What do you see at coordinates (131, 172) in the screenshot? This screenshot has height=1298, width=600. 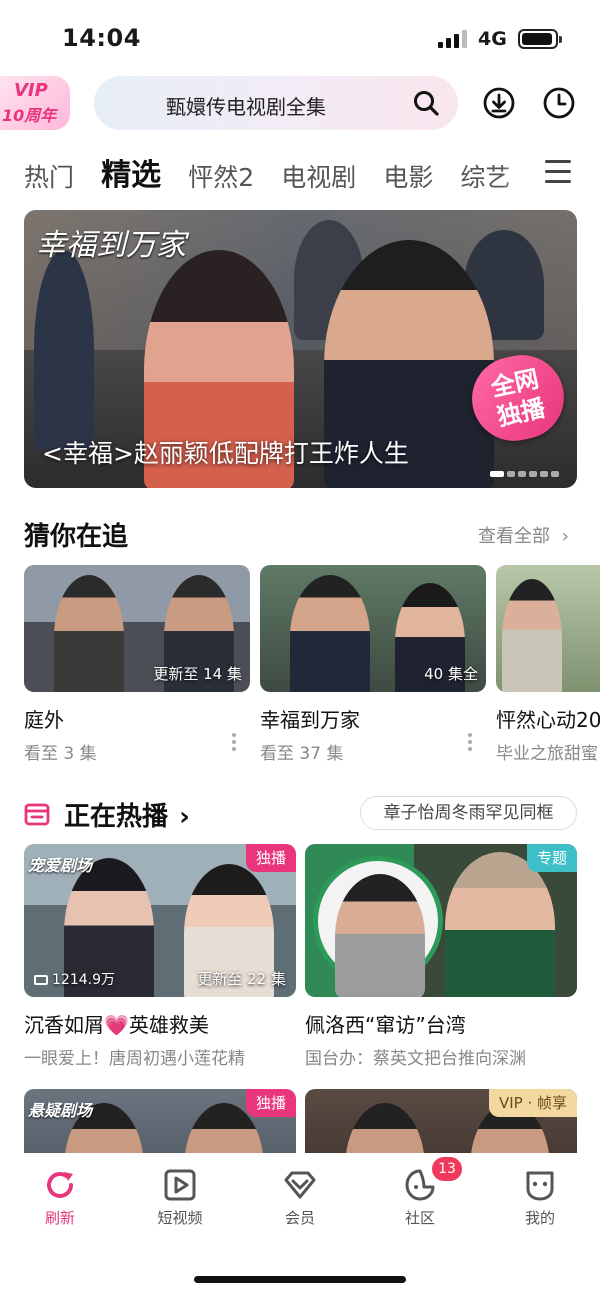 I see `tab-featured: 精选` at bounding box center [131, 172].